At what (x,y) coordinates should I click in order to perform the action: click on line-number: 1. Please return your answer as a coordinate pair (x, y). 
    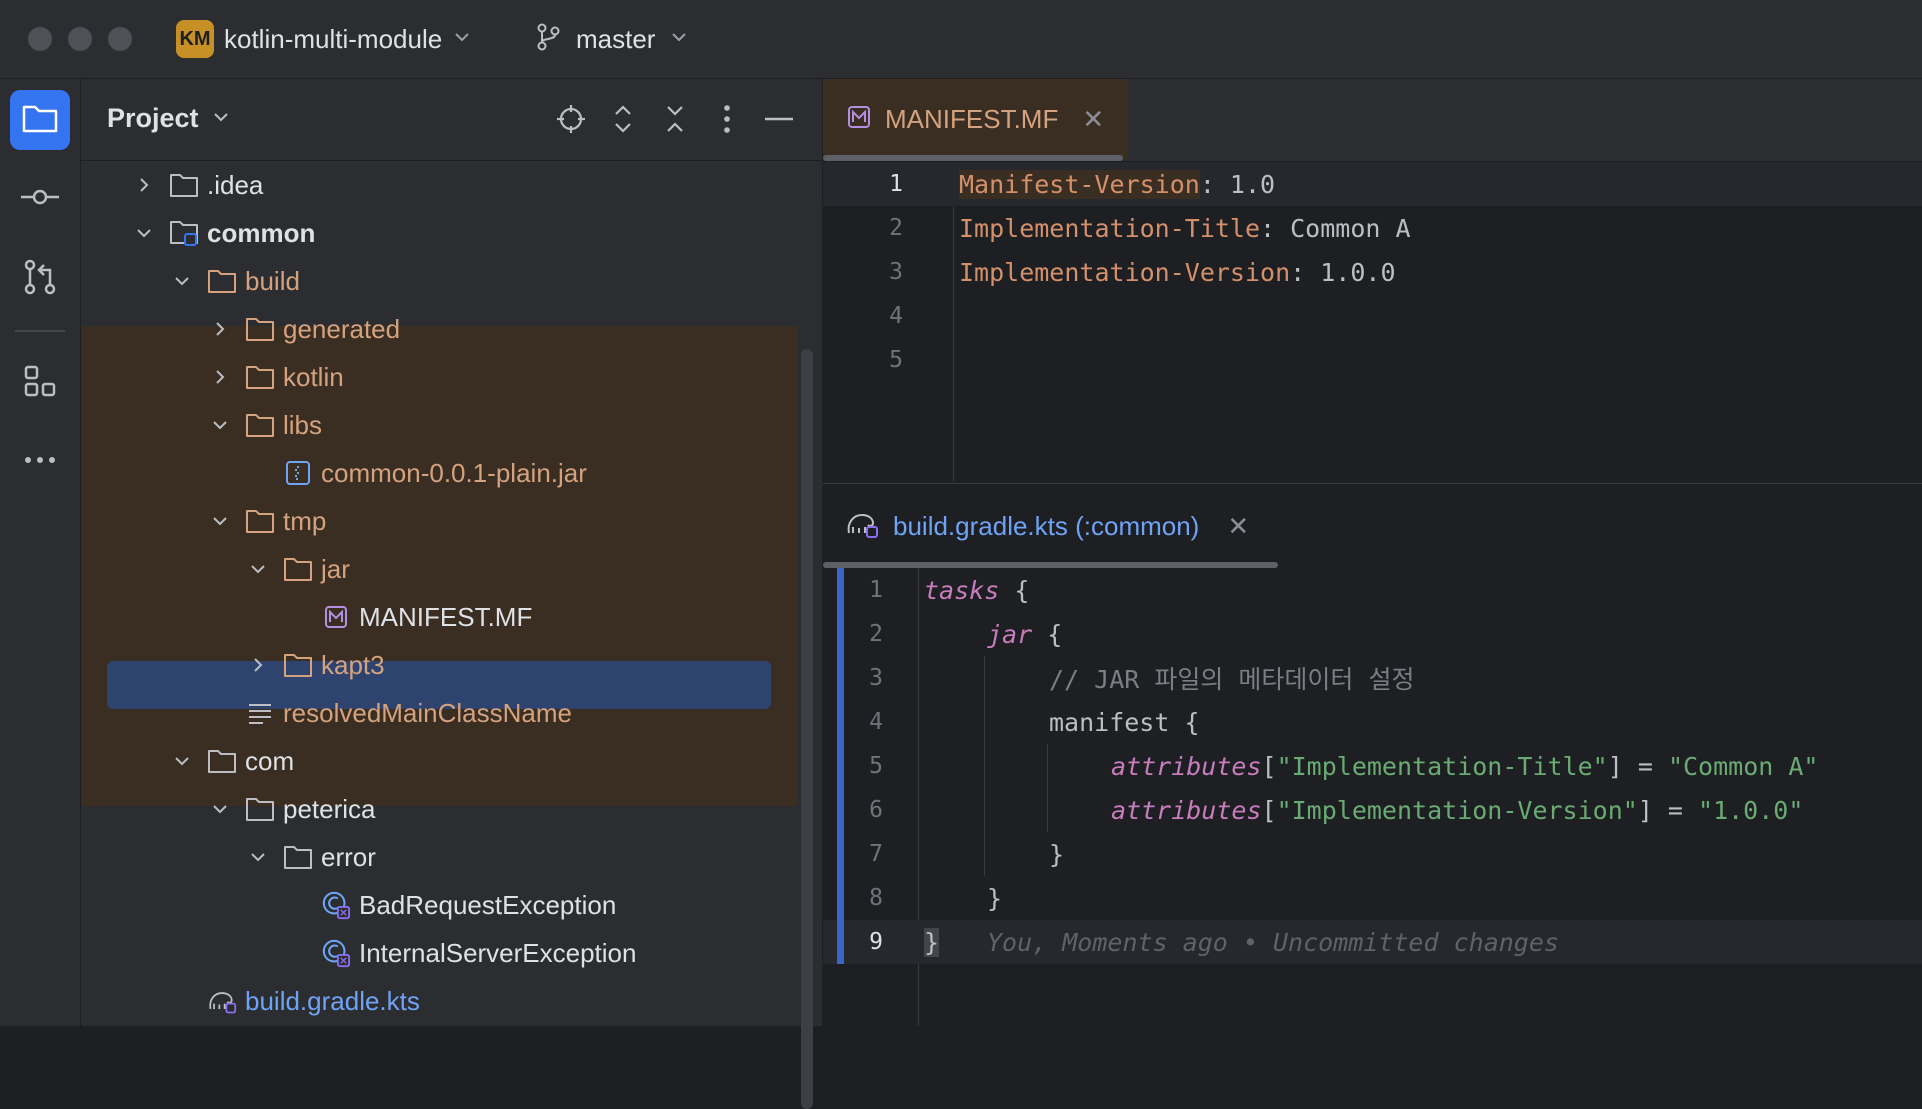
    Looking at the image, I should click on (876, 590).